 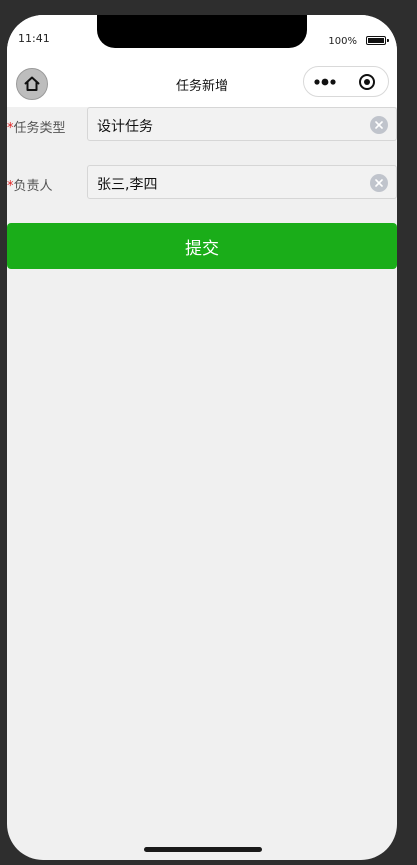 I want to click on form-row-task-type: *任务类型 设计任务, so click(x=202, y=124).